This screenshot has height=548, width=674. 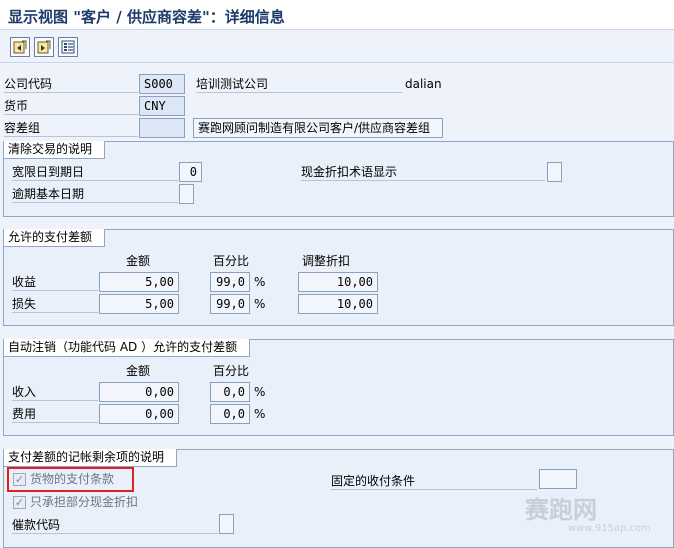 I want to click on auto-writeoff-group-title: 自动注销（功能代码 AD ）允许的支付差额, so click(x=127, y=348).